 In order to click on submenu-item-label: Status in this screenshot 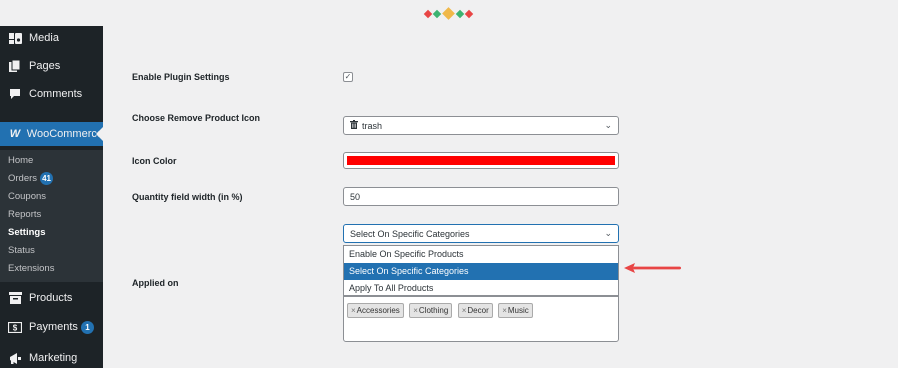, I will do `click(21, 250)`.